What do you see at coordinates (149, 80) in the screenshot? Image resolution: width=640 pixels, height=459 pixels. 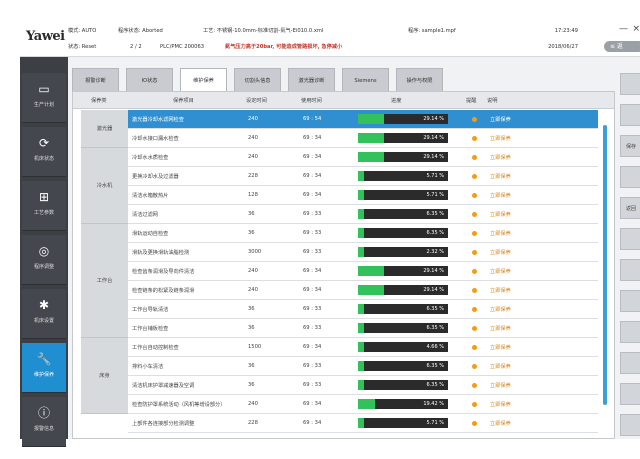 I see `tab-1: IO状态` at bounding box center [149, 80].